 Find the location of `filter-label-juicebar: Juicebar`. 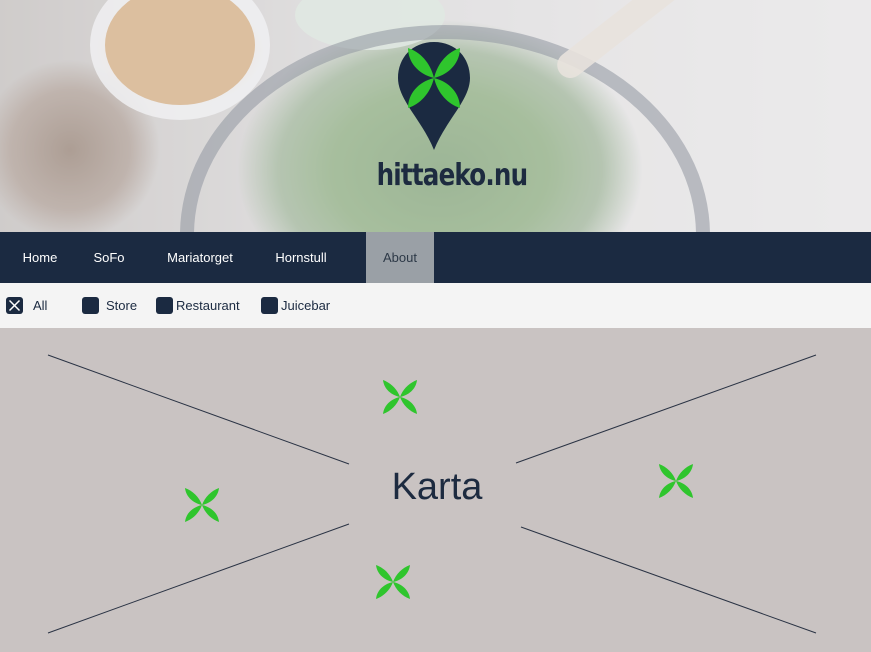

filter-label-juicebar: Juicebar is located at coordinates (306, 305).